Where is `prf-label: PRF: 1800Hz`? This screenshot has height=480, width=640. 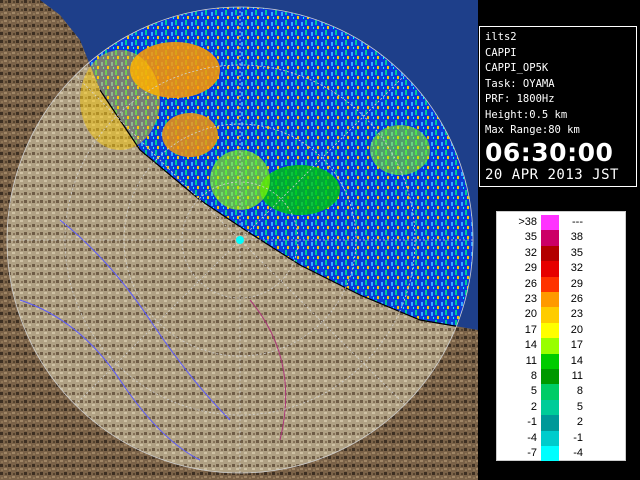 prf-label: PRF: 1800Hz is located at coordinates (520, 99).